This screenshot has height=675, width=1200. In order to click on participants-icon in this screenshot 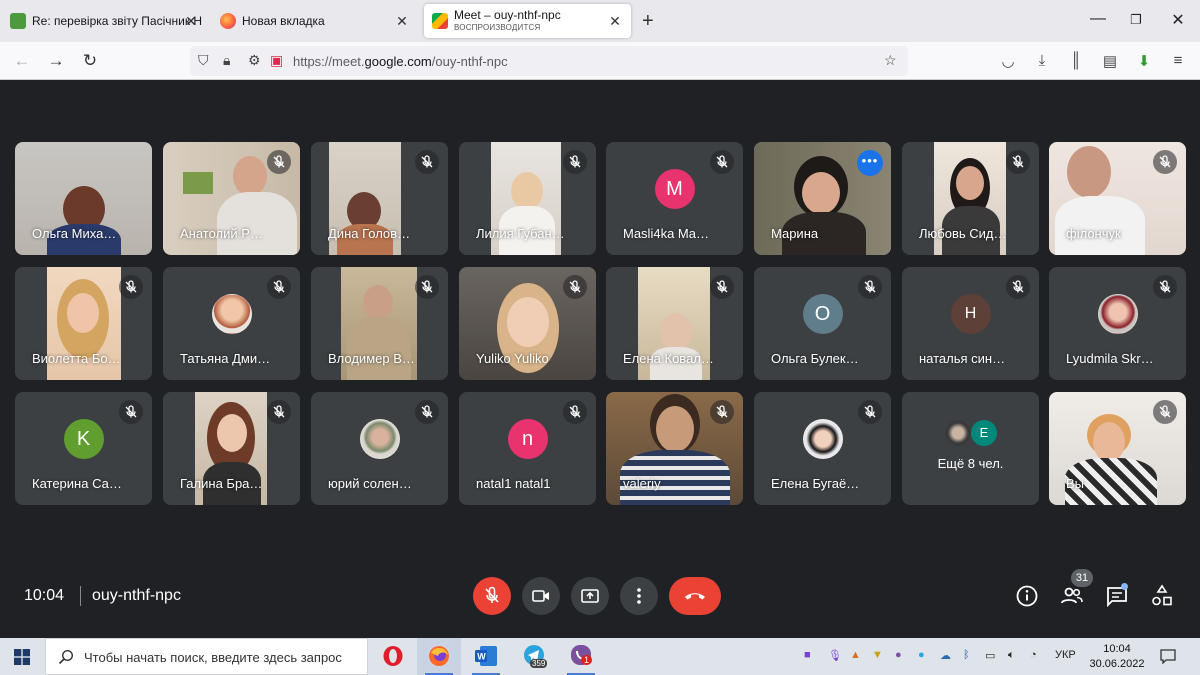, I will do `click(1072, 596)`.